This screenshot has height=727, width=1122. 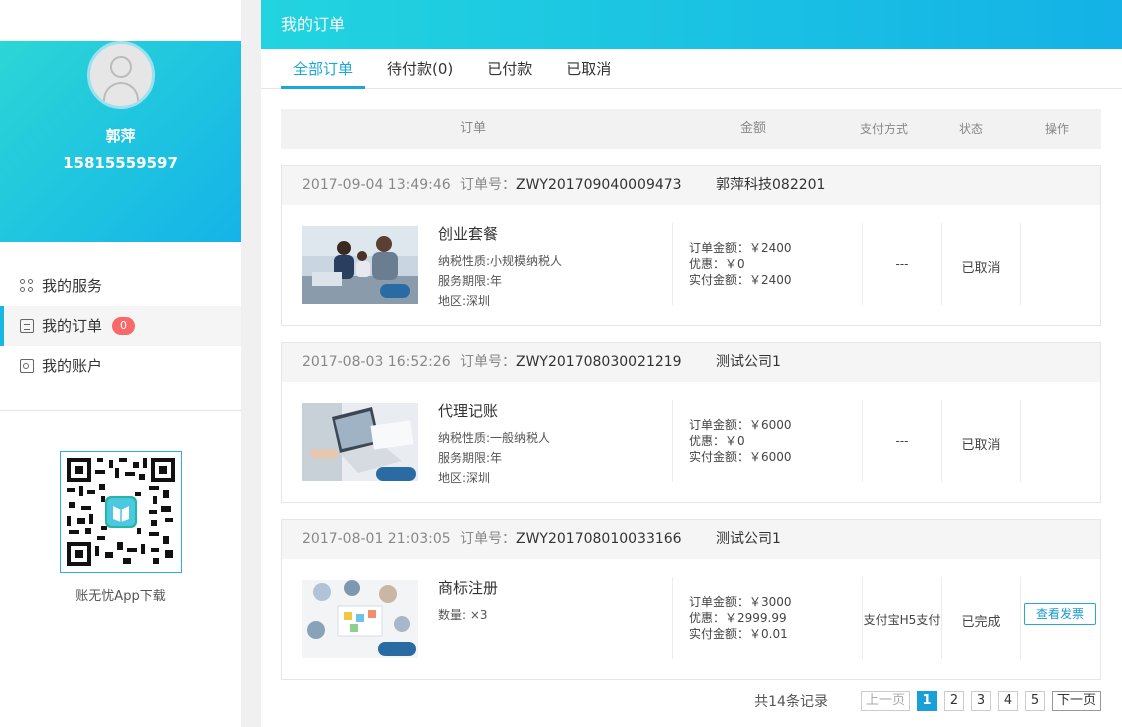 I want to click on account-card-icon, so click(x=27, y=366).